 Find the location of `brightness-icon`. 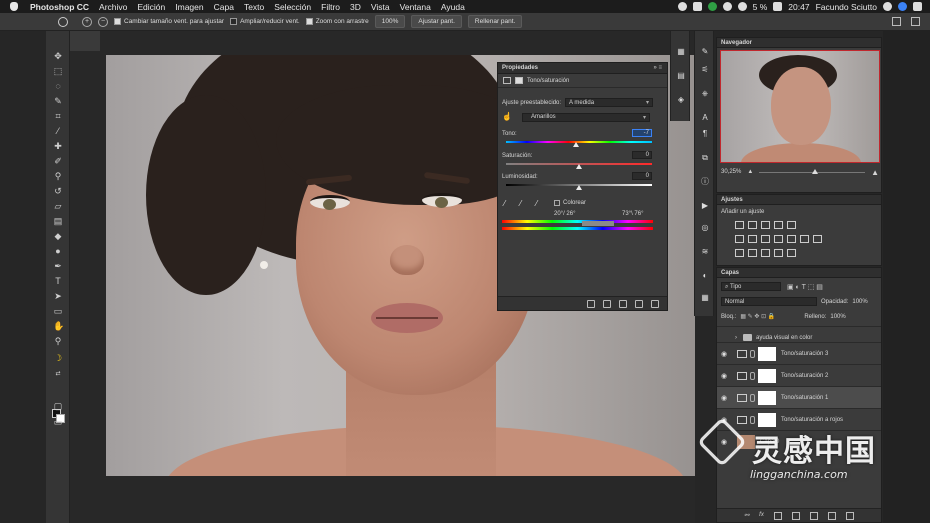

brightness-icon is located at coordinates (739, 225).